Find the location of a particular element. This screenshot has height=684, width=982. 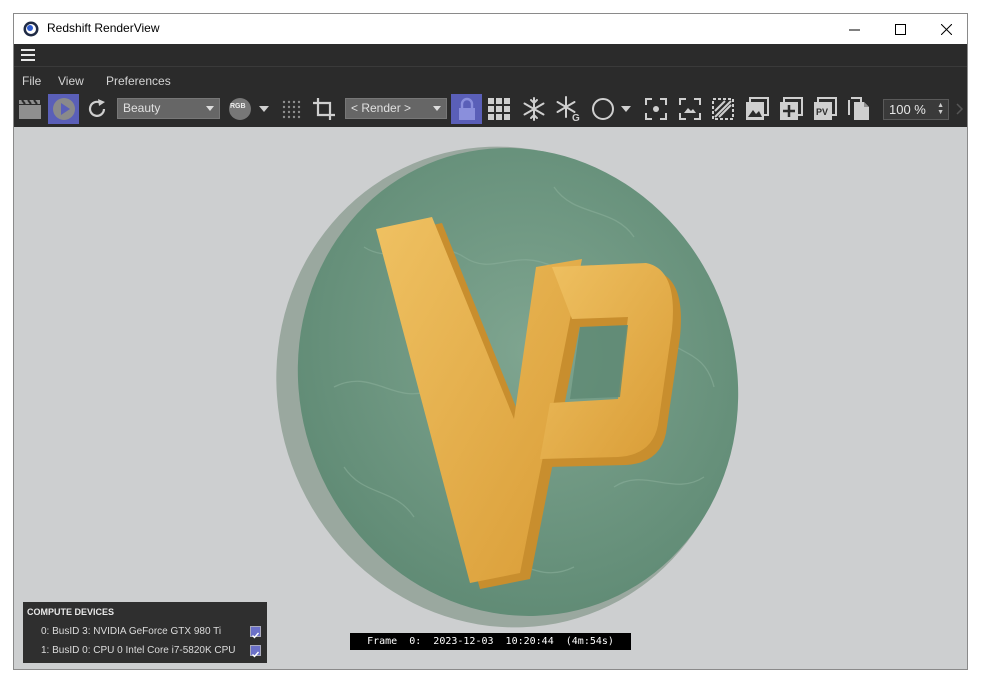

image-button is located at coordinates (757, 109).